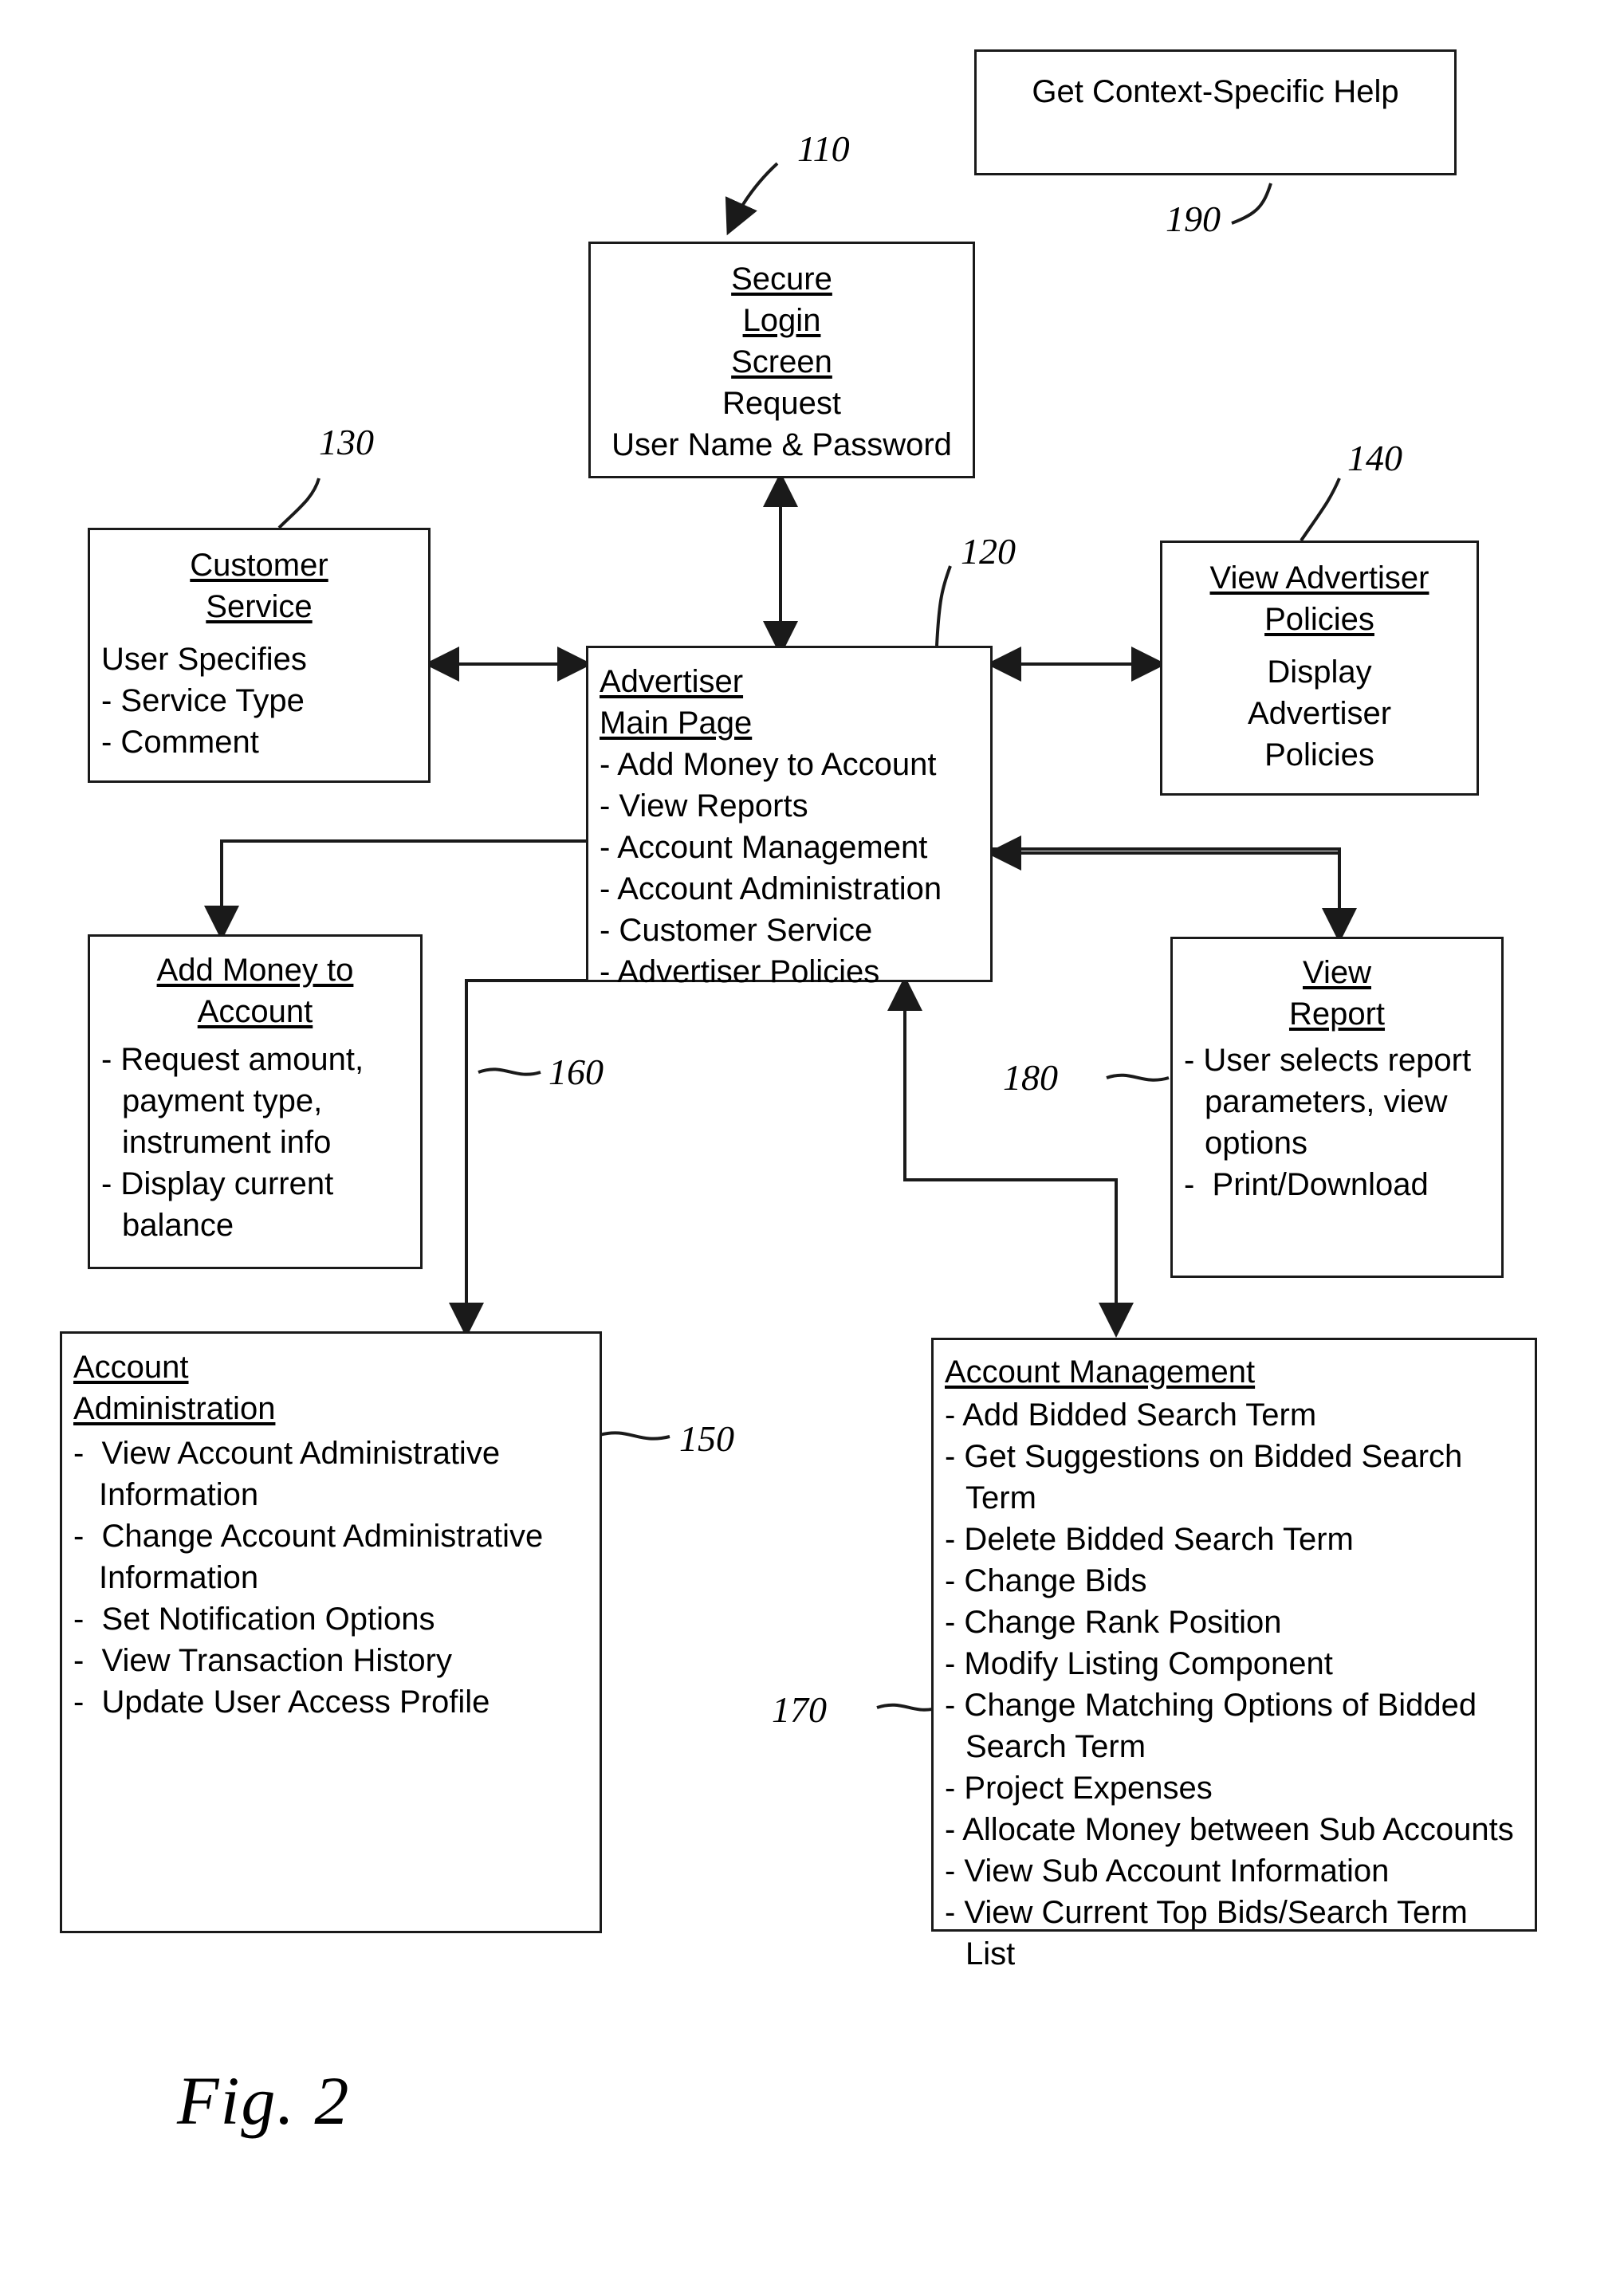  What do you see at coordinates (175, 1408) in the screenshot?
I see `account-admin-title-line-2: Administration` at bounding box center [175, 1408].